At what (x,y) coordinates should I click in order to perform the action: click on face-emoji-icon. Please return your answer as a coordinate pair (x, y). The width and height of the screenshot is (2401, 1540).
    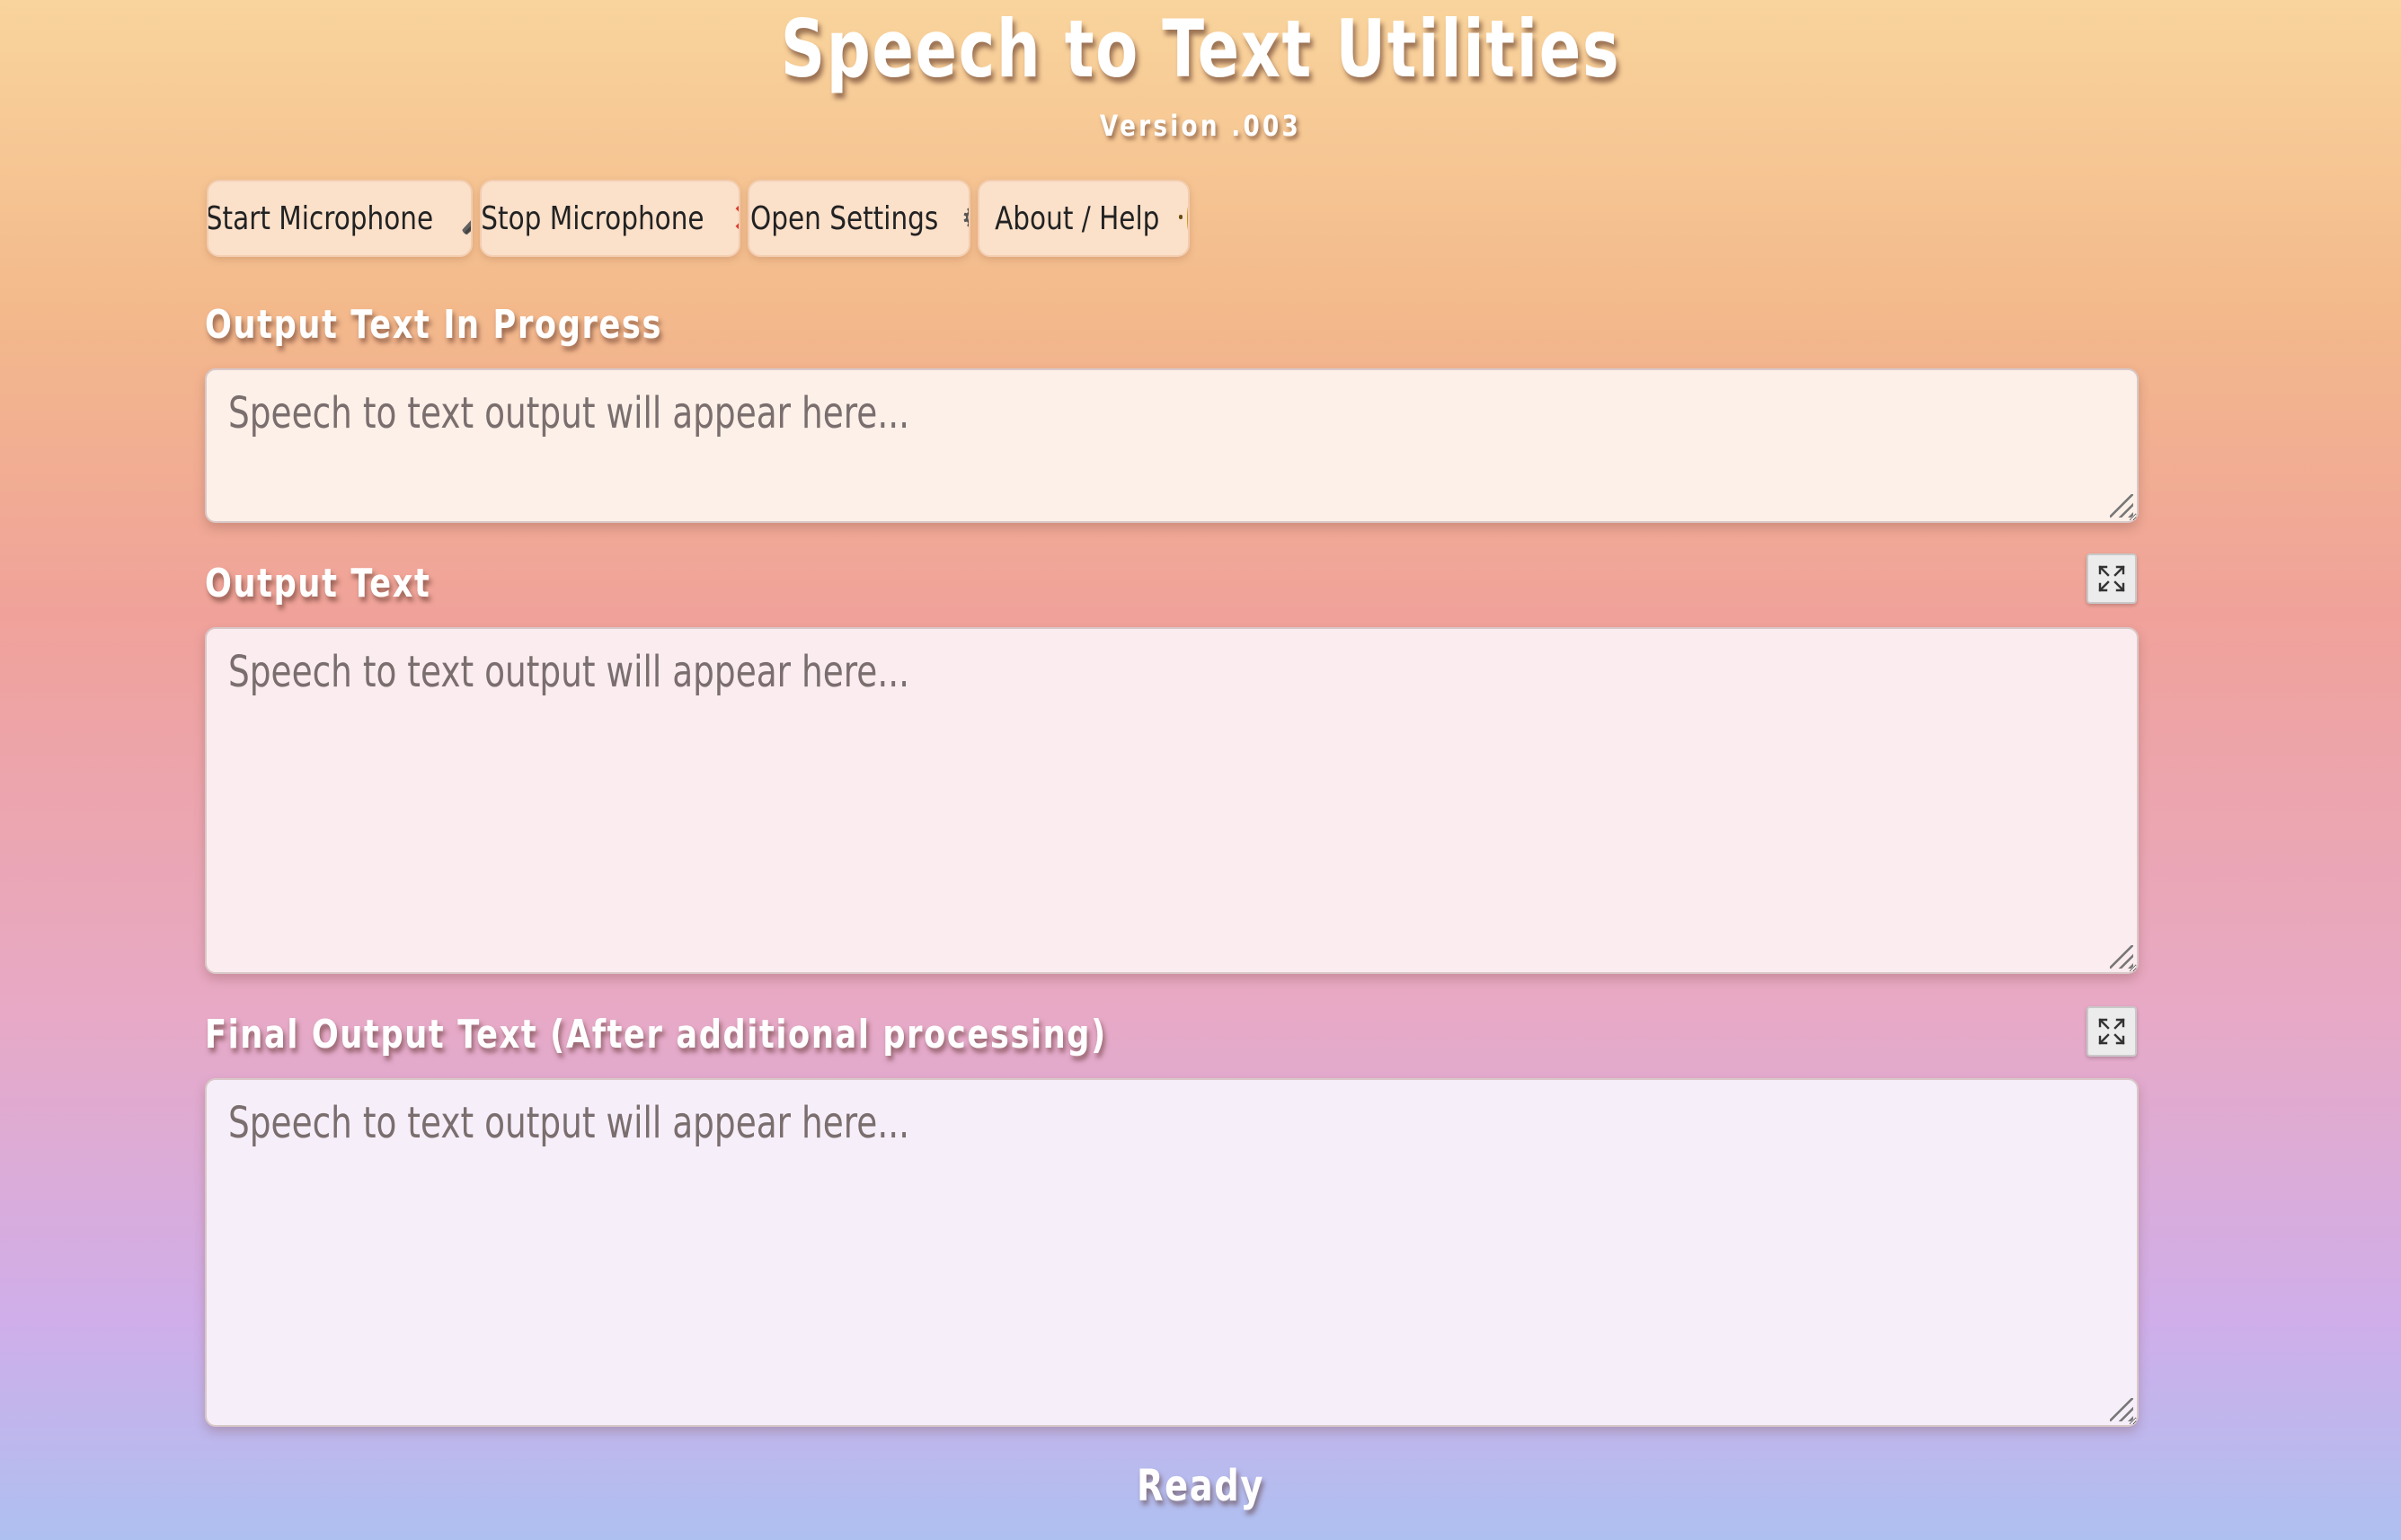
    Looking at the image, I should click on (1183, 218).